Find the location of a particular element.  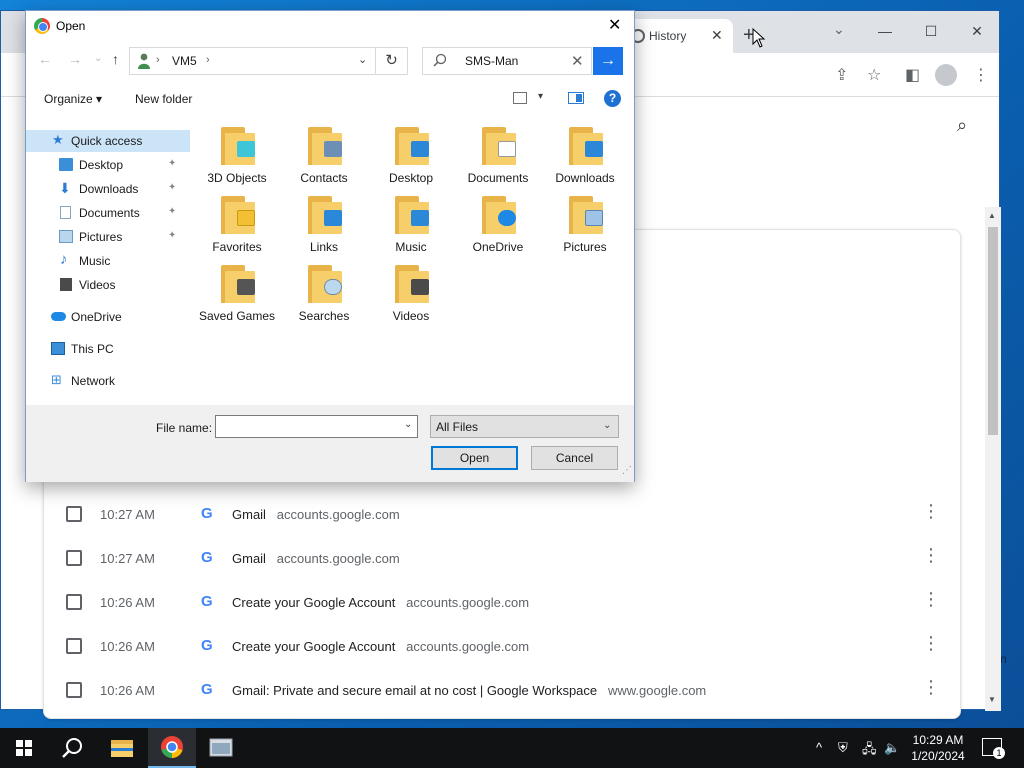

scrollbar-thumb is located at coordinates (993, 331).